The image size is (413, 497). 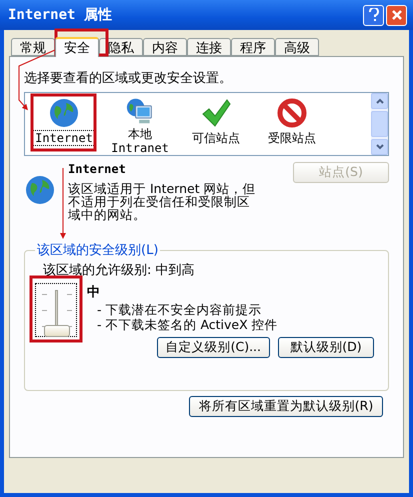 I want to click on scrollbar, so click(x=379, y=124).